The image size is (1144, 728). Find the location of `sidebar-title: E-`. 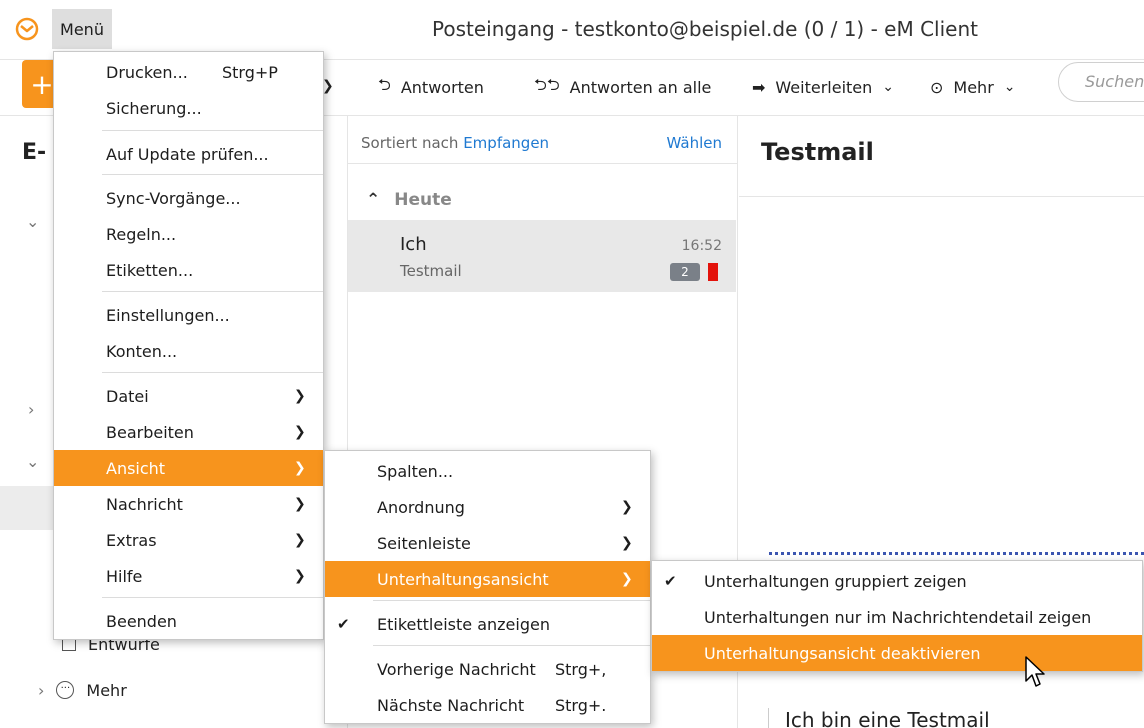

sidebar-title: E- is located at coordinates (34, 152).